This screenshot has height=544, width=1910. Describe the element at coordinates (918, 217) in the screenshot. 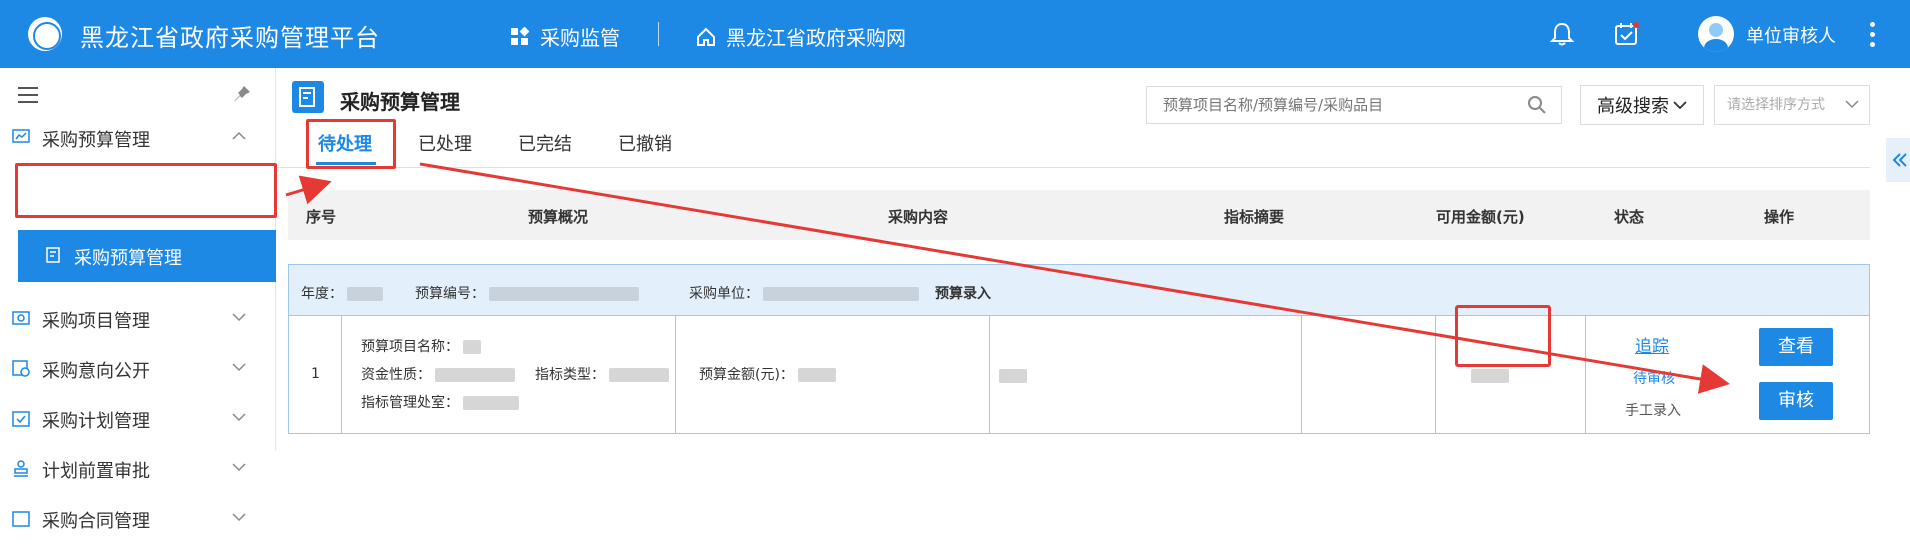

I see `th-purchase-content: 采购内容` at that location.